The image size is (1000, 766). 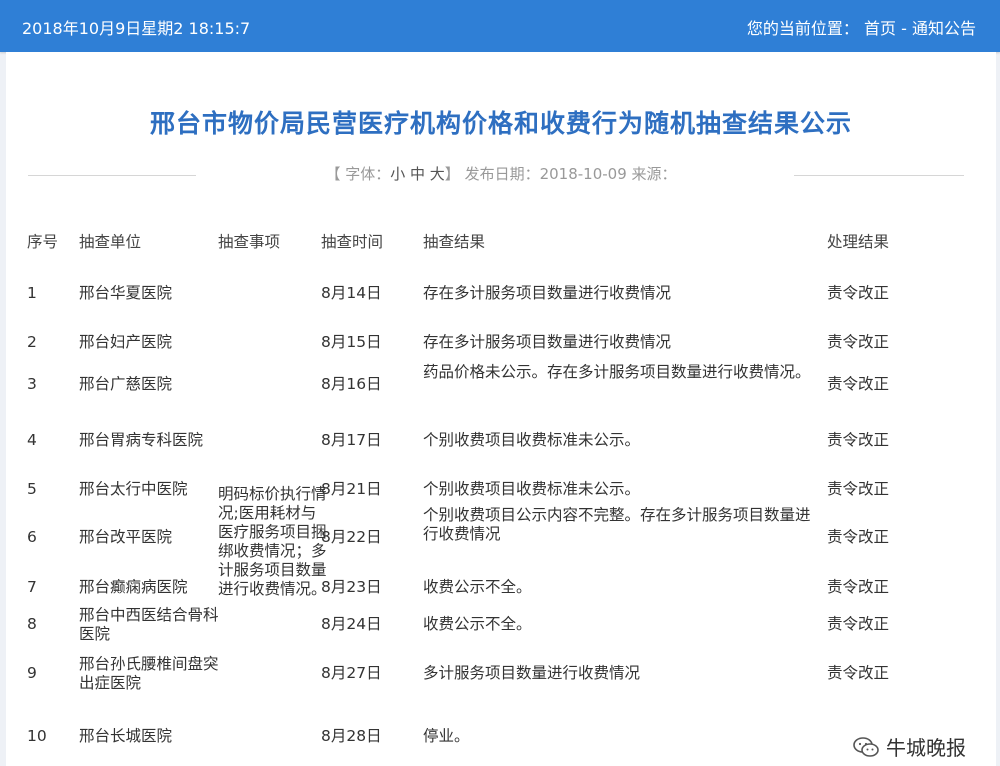 I want to click on article-meta: 【 字体：小 中 大】 发布日期：2018-10-09 来源：, so click(x=501, y=173).